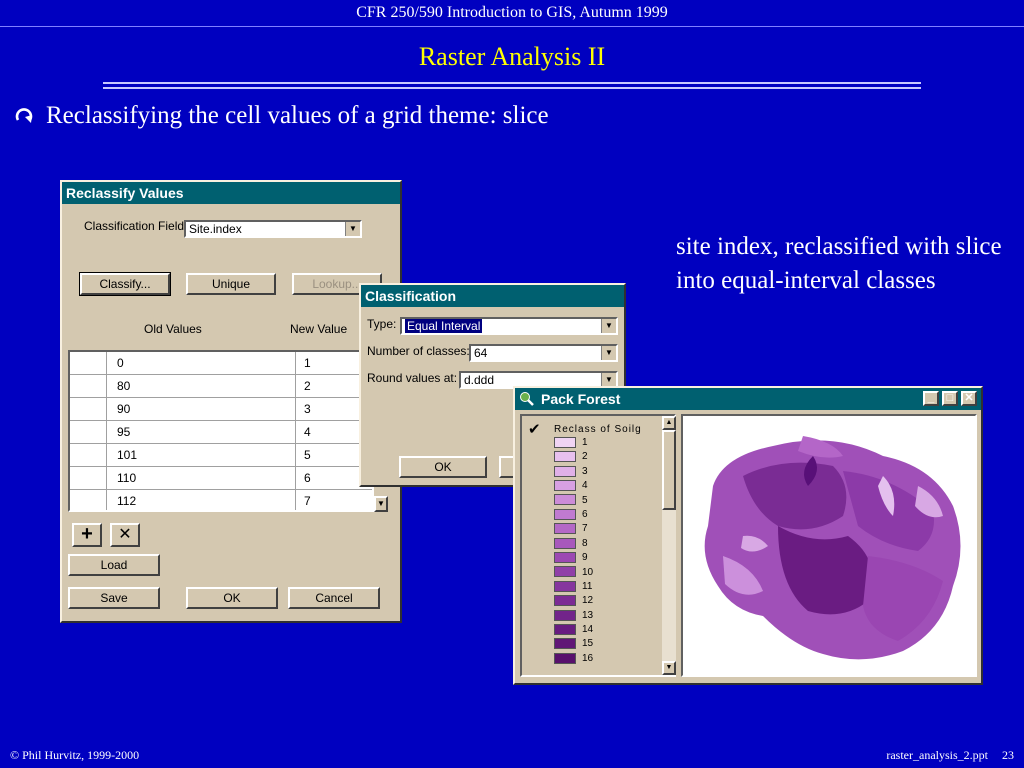 The image size is (1024, 768). I want to click on type-select: Equal Interval ▼, so click(509, 326).